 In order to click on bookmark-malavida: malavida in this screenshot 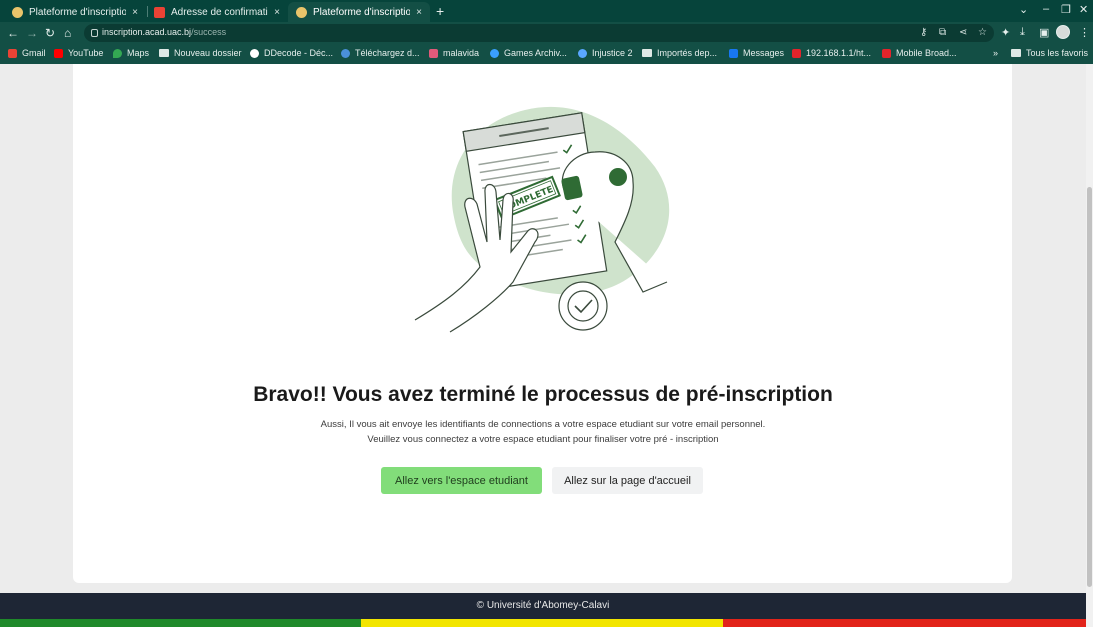, I will do `click(454, 53)`.